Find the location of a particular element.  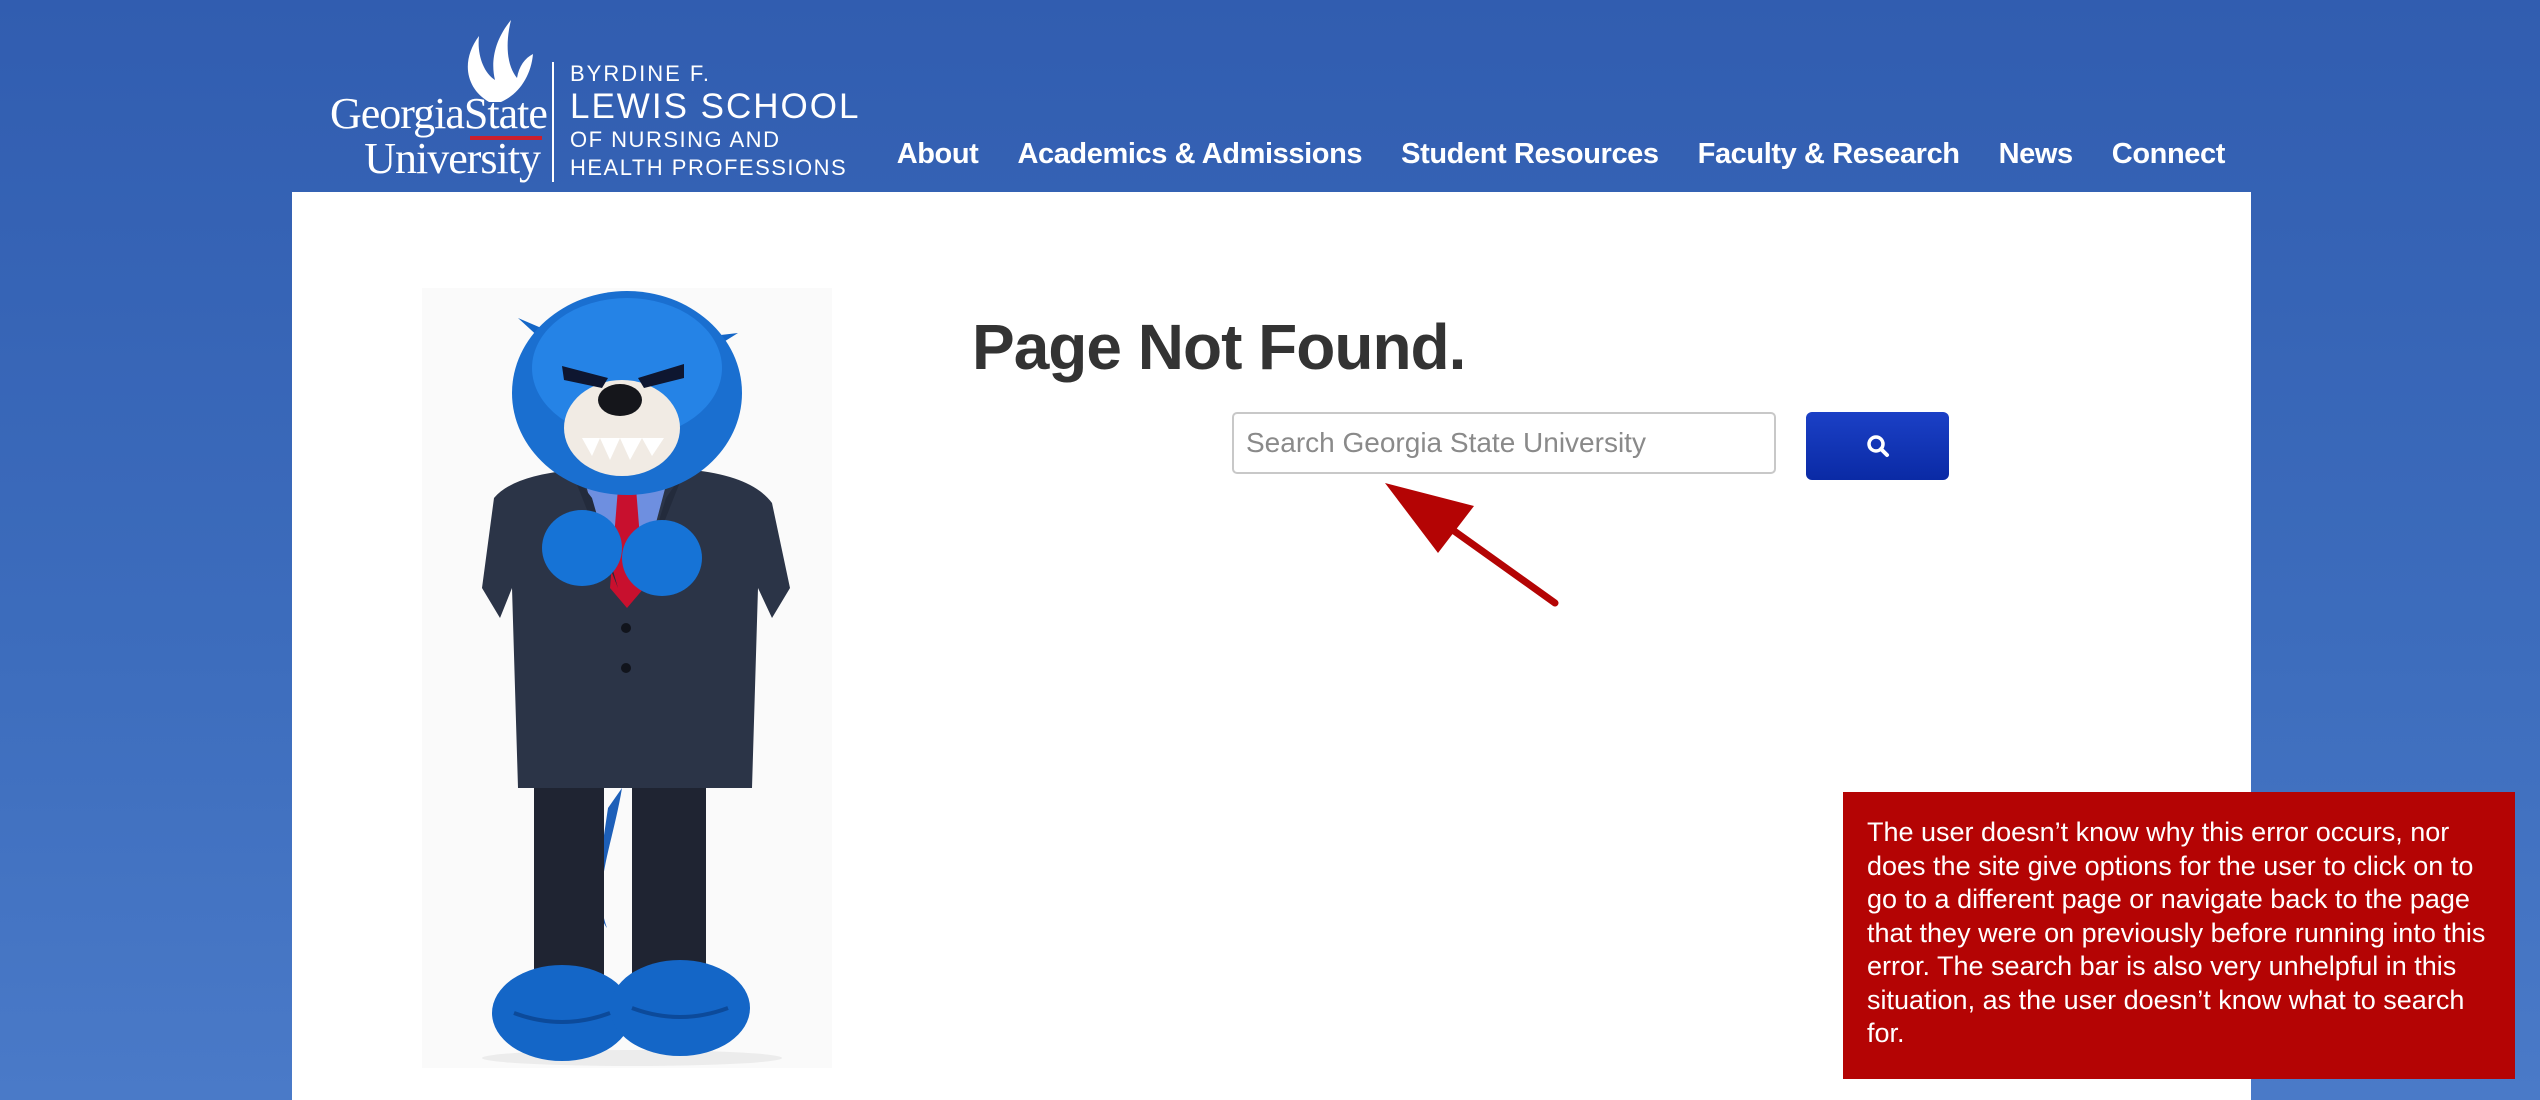

panther-mascot-image is located at coordinates (627, 678).